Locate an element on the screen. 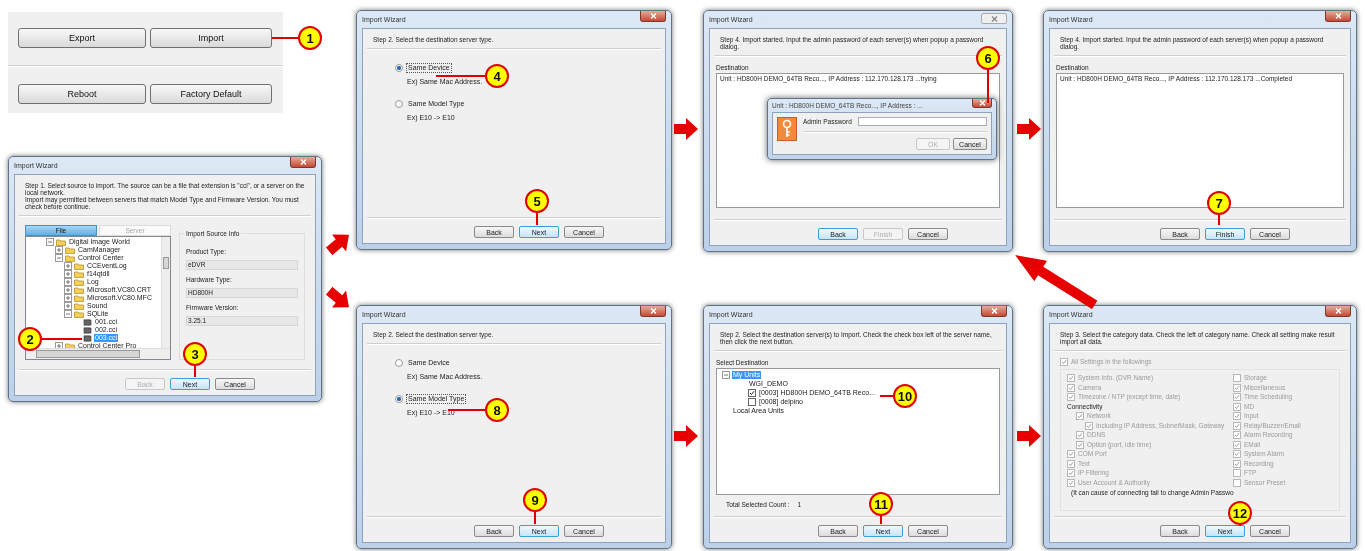 The height and width of the screenshot is (551, 1365). panel-button: Reboot is located at coordinates (82, 94).